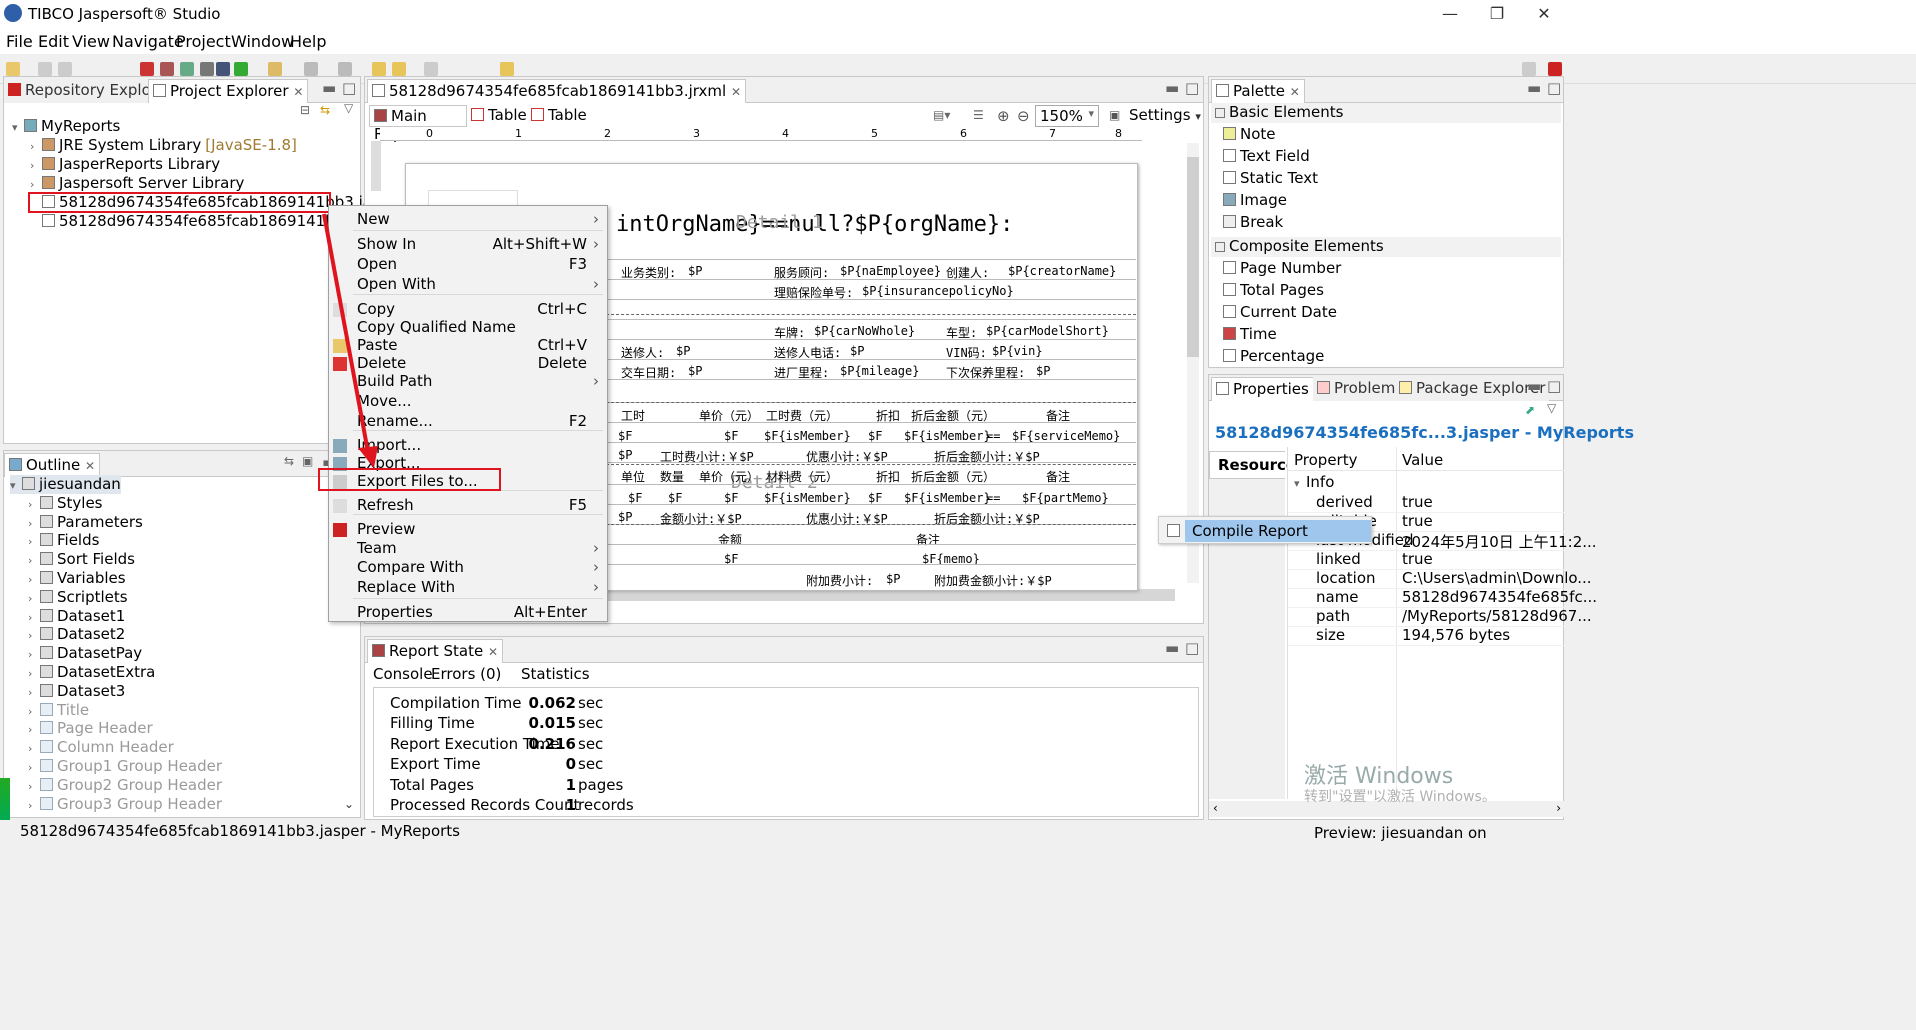 Image resolution: width=1916 pixels, height=1030 pixels. What do you see at coordinates (1529, 69) in the screenshot?
I see `open-perspective-icon` at bounding box center [1529, 69].